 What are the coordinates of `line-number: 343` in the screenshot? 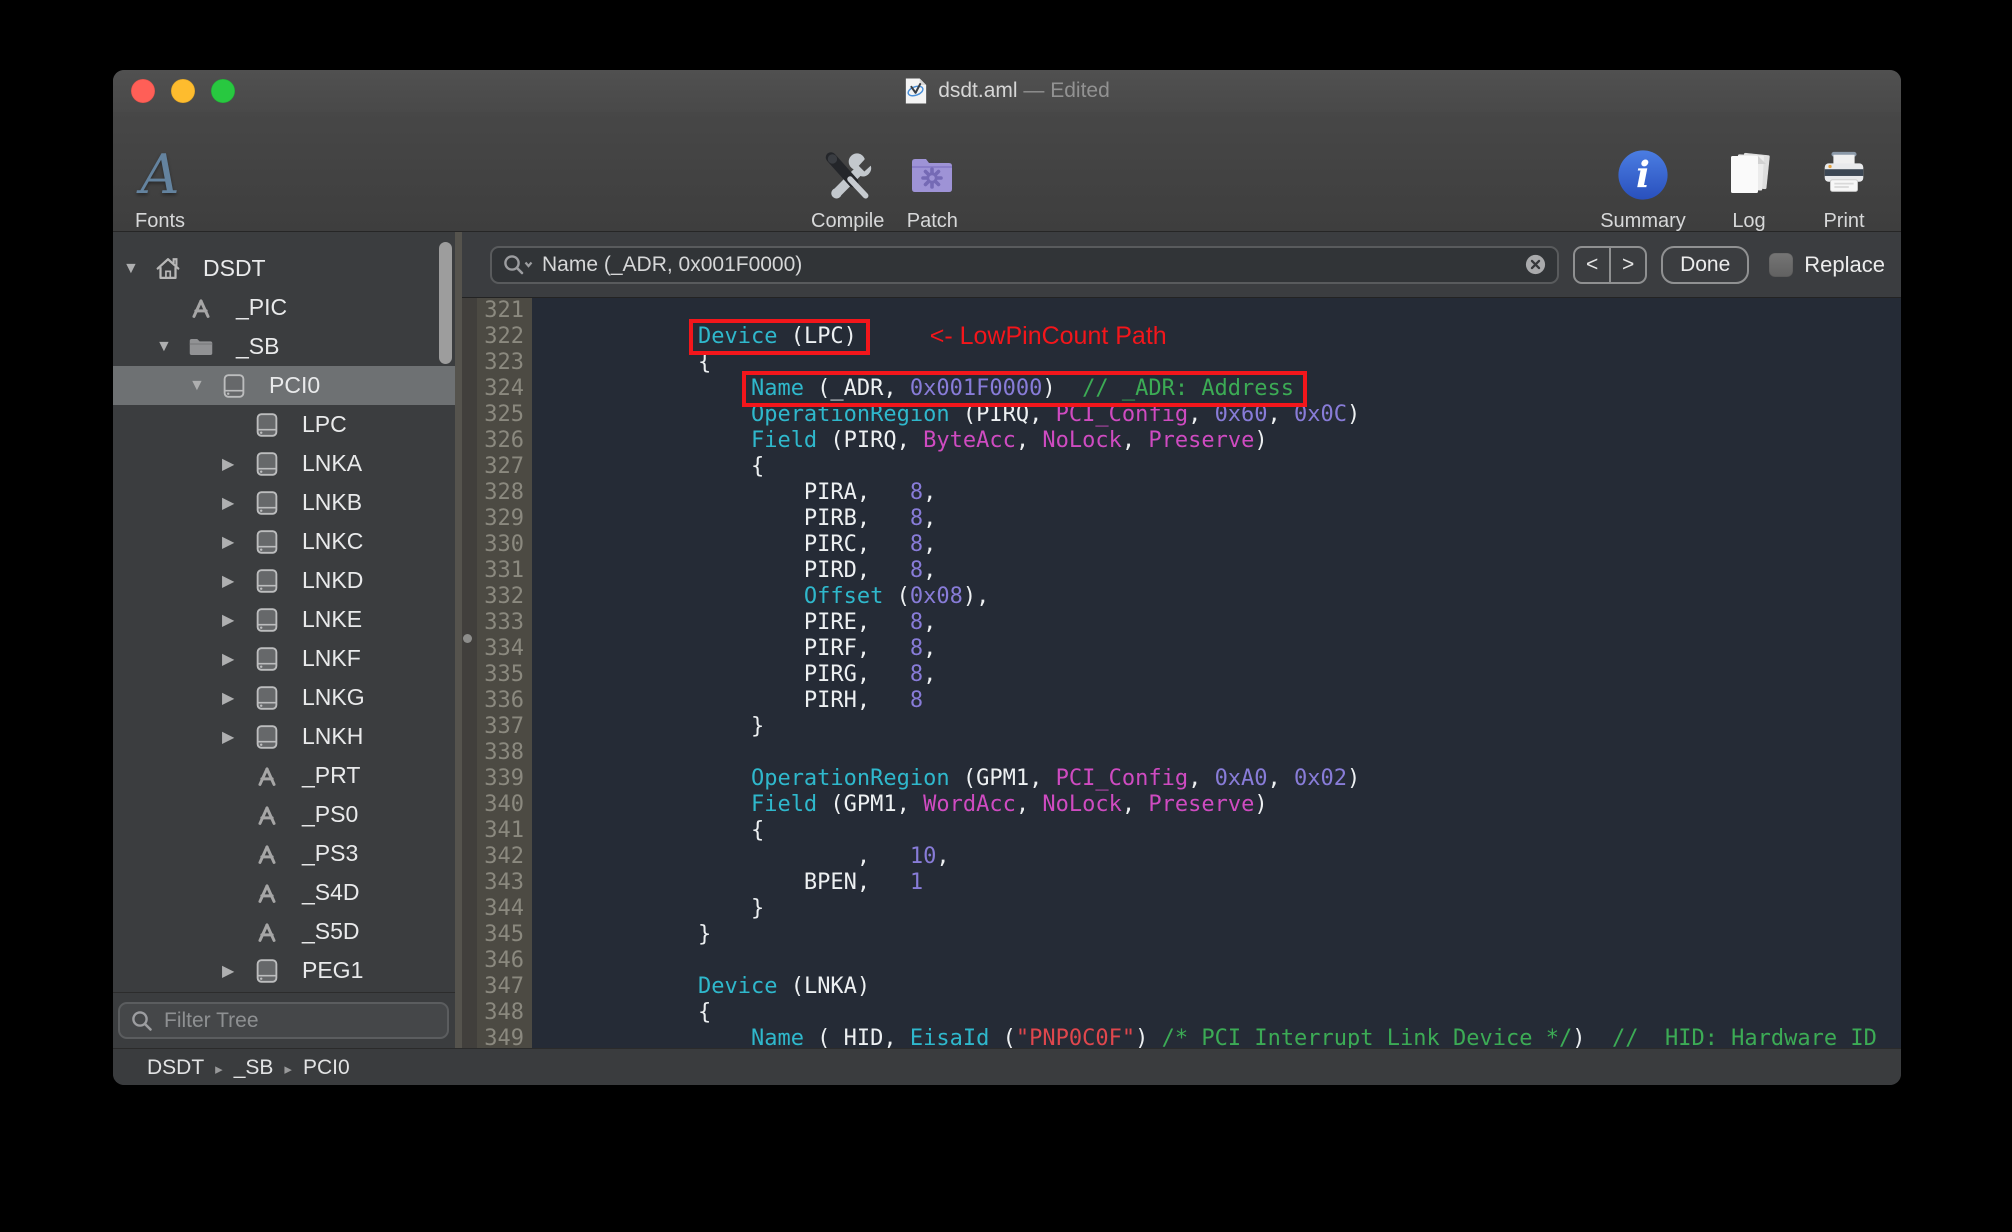 It's located at (504, 882).